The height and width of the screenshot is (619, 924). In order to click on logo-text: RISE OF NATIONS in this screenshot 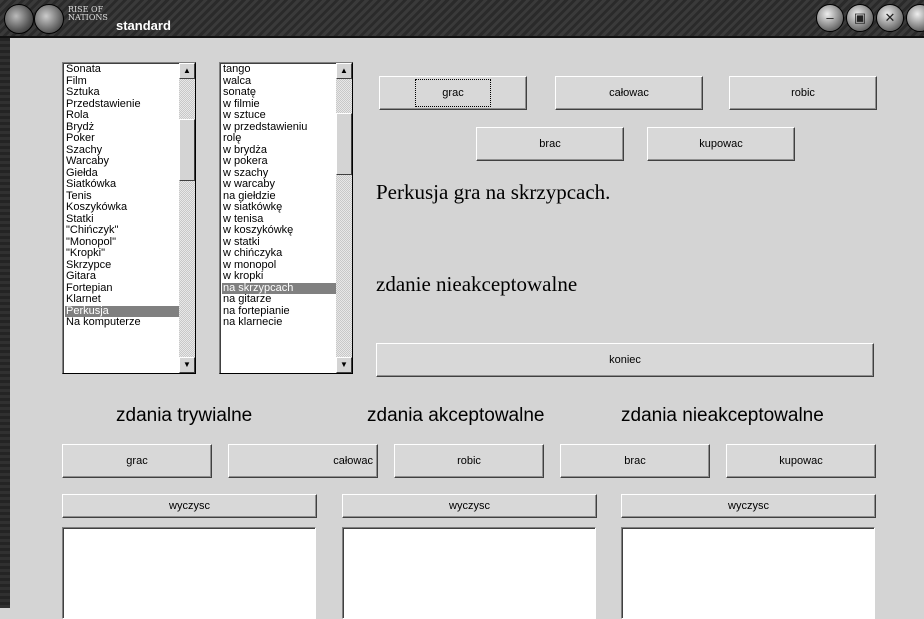, I will do `click(88, 13)`.